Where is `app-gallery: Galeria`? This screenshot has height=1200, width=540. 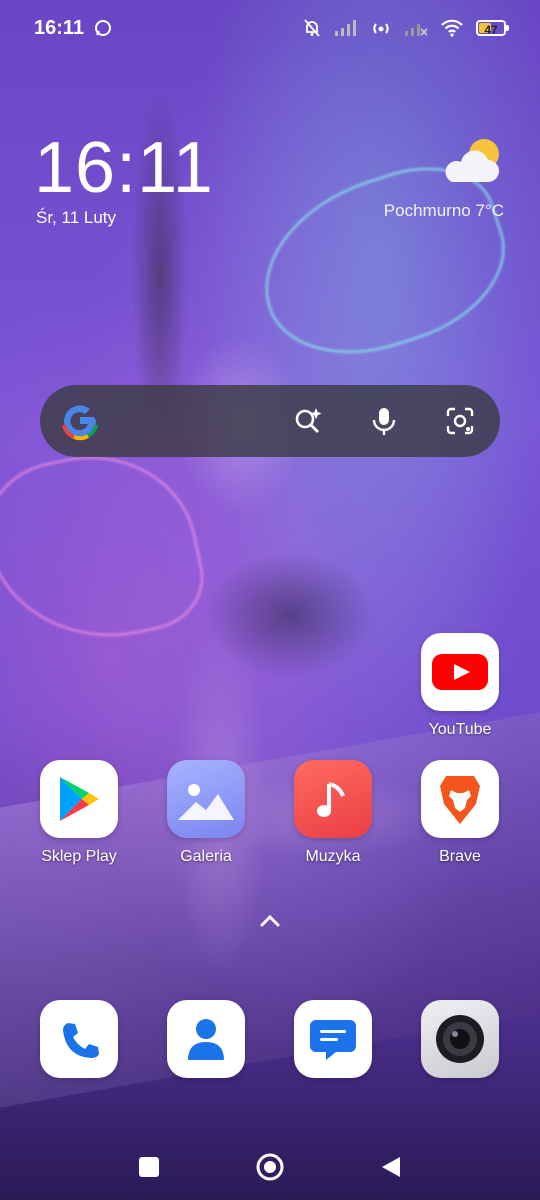 app-gallery: Galeria is located at coordinates (206, 813).